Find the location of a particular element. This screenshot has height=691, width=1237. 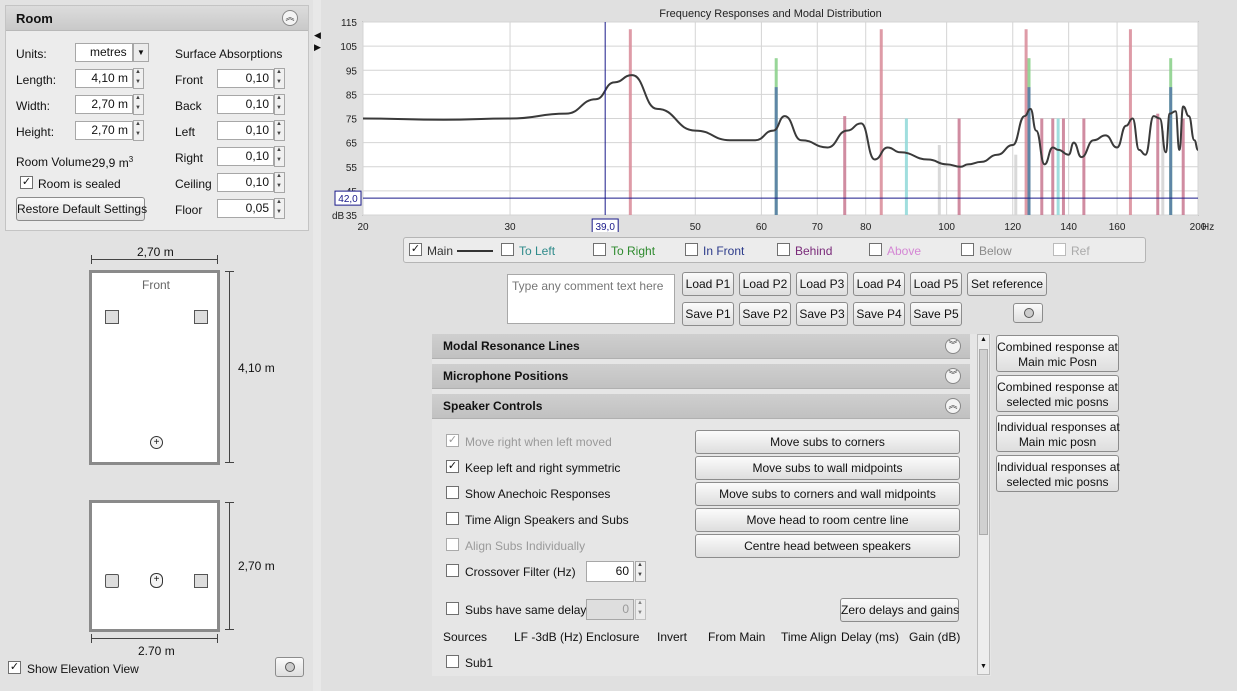

response-mode-button: Individual responses at Main mic posn is located at coordinates (1058, 433).